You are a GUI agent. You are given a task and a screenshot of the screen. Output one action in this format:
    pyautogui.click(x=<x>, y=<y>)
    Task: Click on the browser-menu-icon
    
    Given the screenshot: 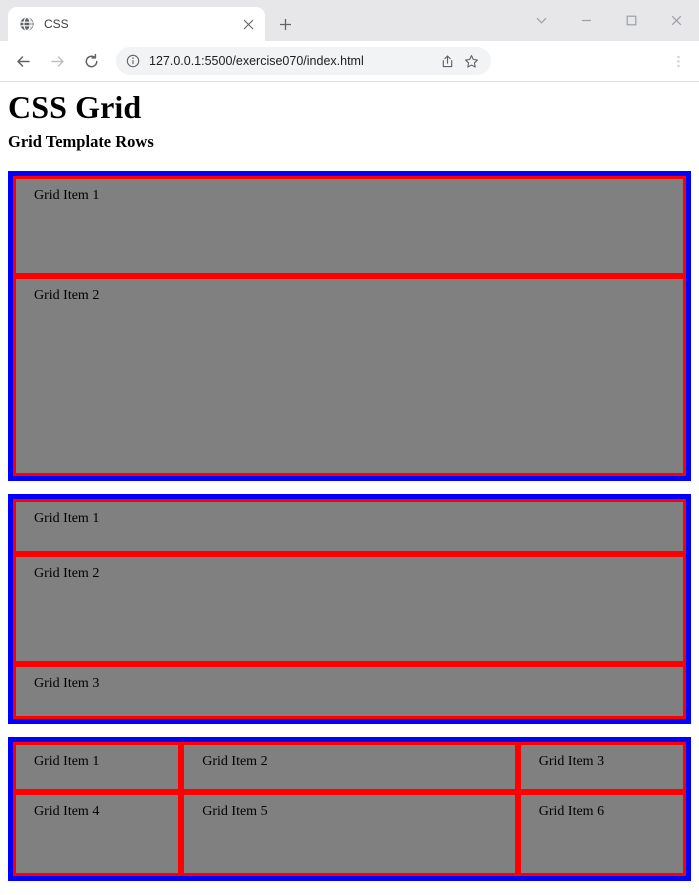 What is the action you would take?
    pyautogui.click(x=678, y=61)
    